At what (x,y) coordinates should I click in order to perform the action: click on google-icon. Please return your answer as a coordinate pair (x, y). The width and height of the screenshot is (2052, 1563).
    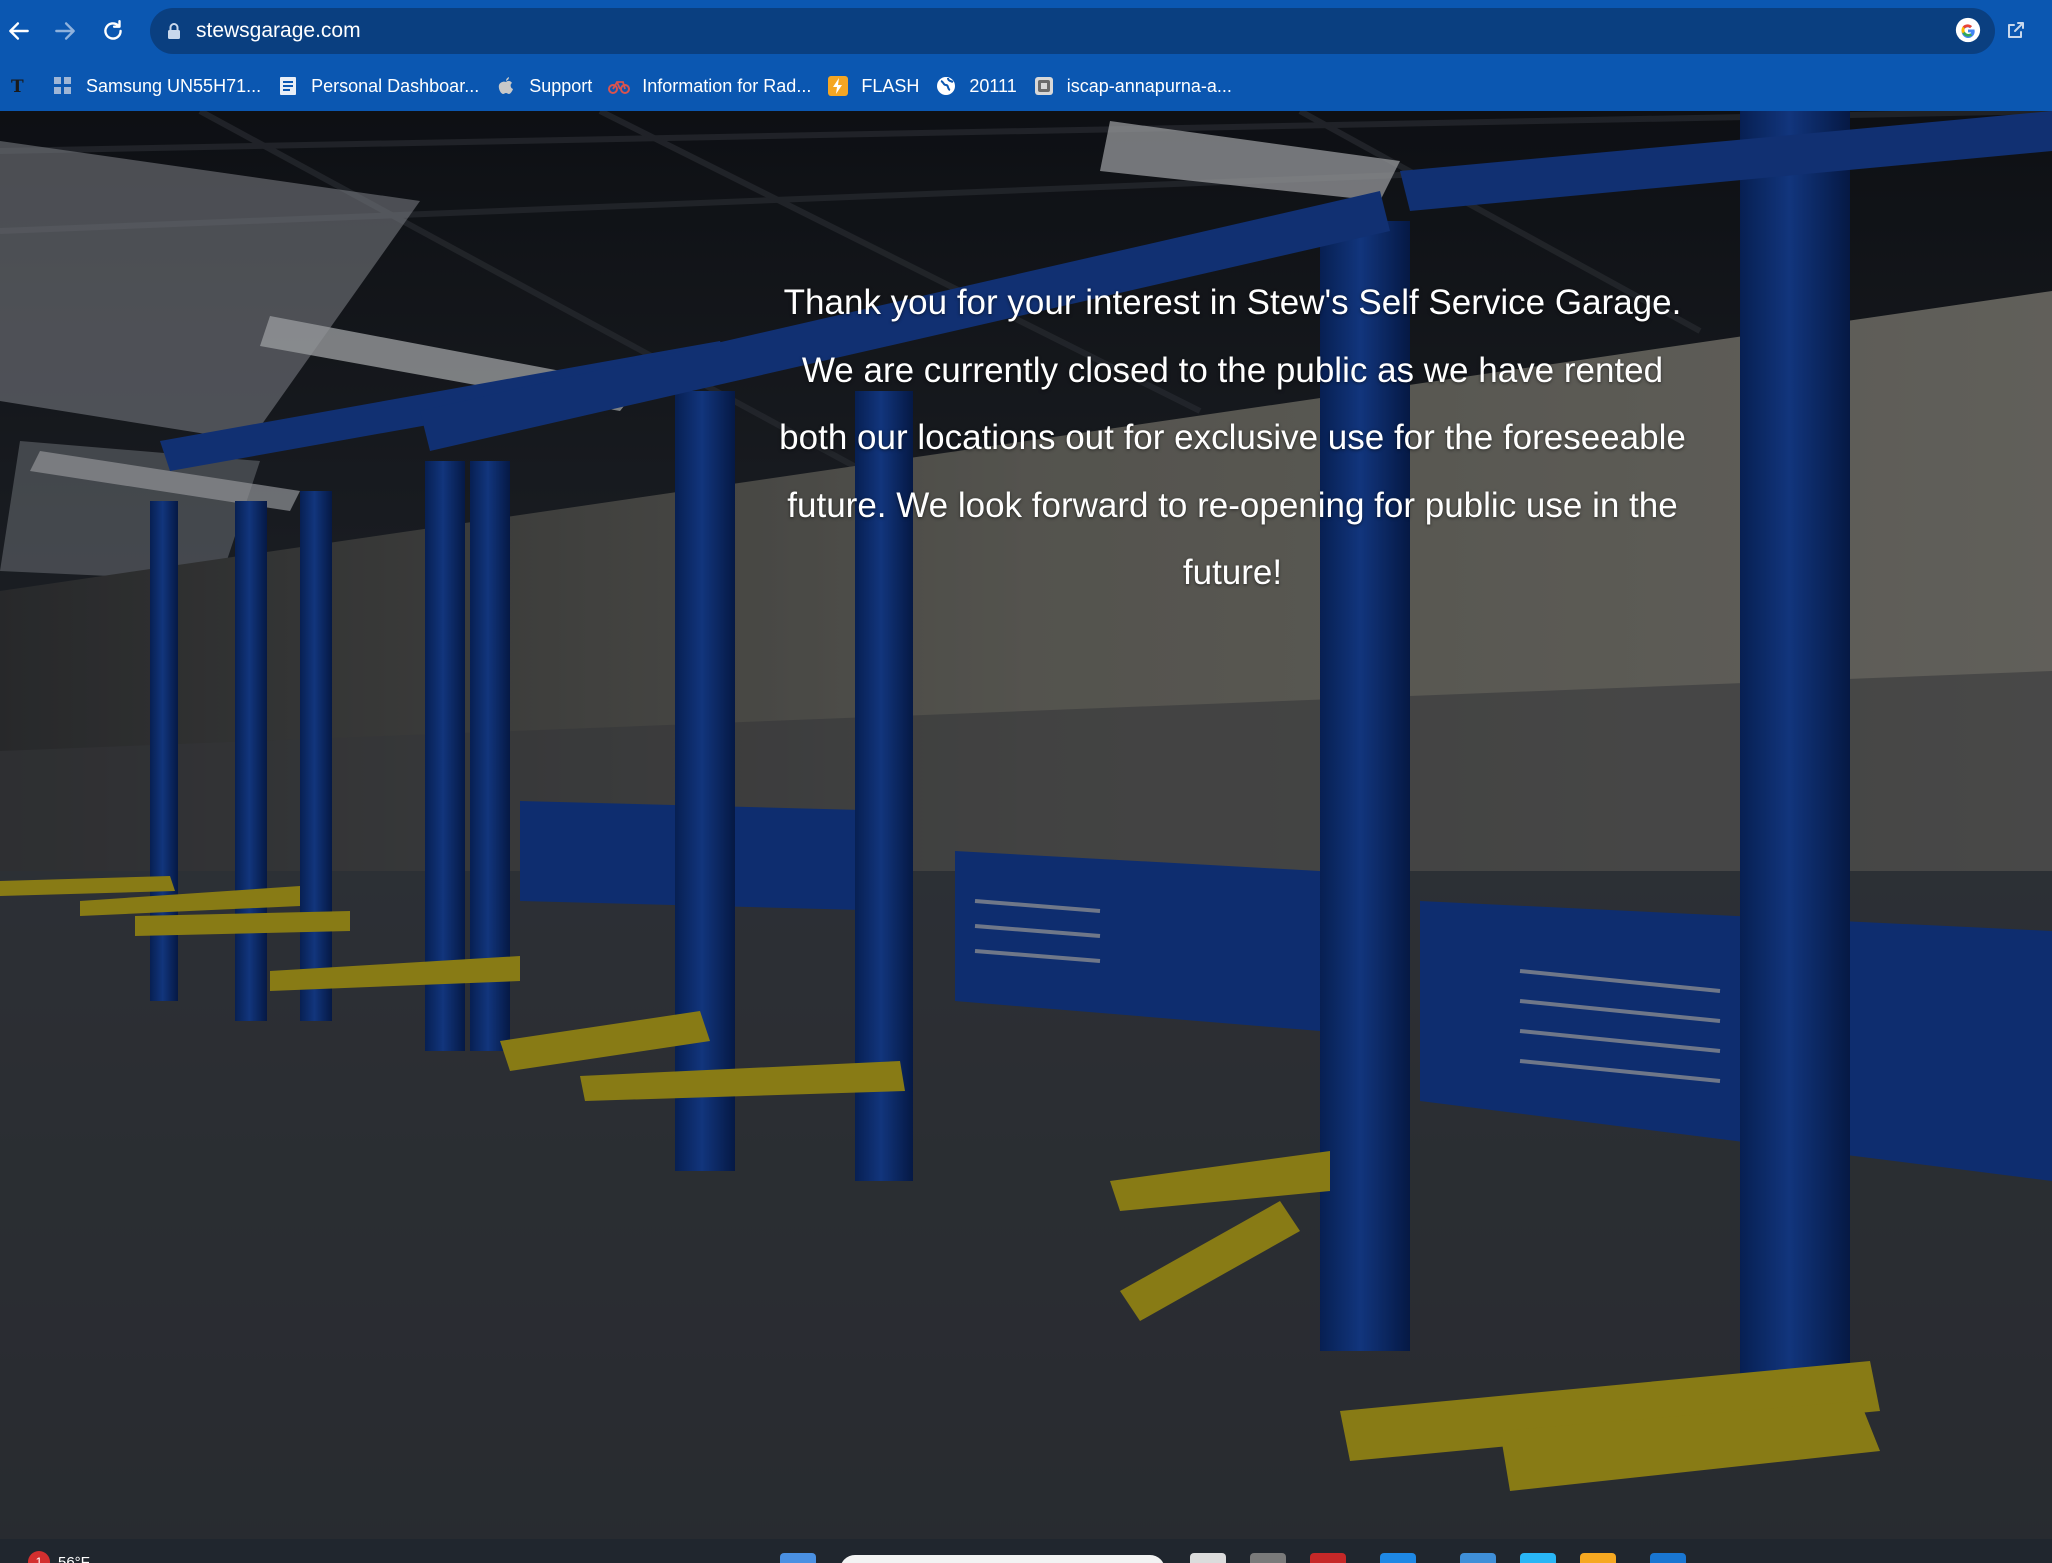
    Looking at the image, I should click on (1968, 30).